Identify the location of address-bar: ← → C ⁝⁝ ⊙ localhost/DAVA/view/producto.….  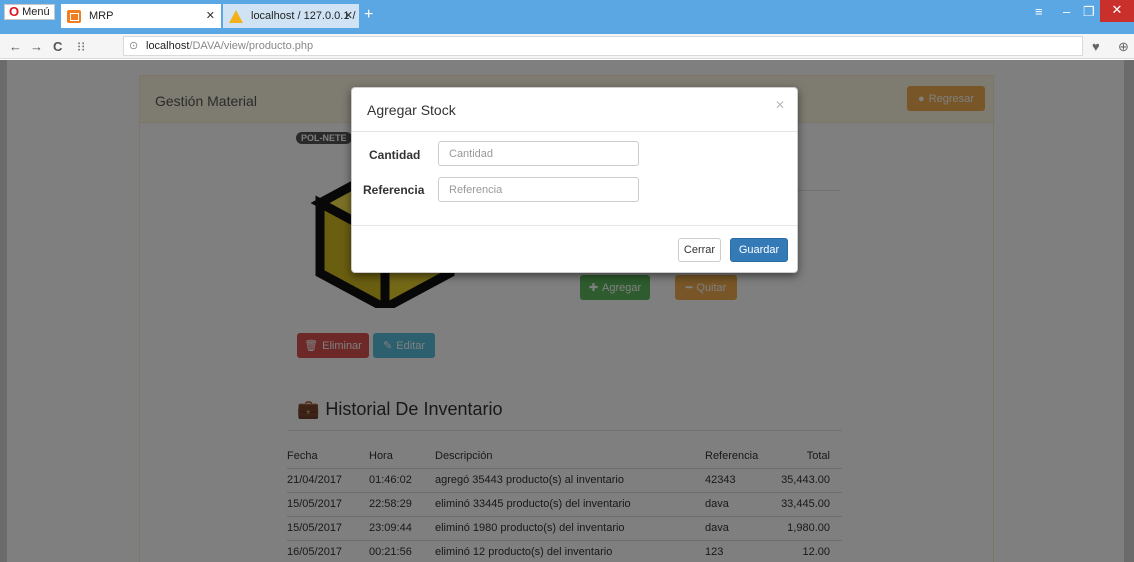
(567, 46).